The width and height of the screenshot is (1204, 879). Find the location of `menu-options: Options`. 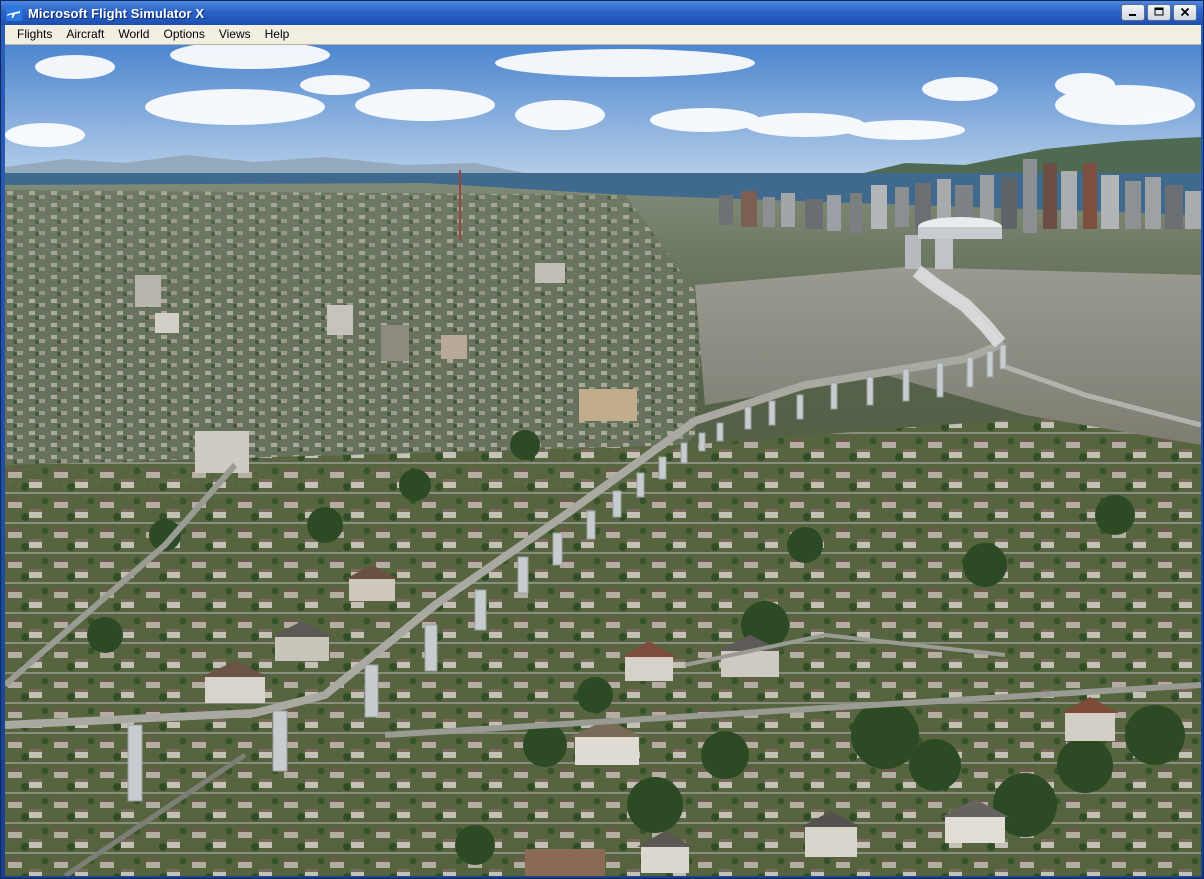

menu-options: Options is located at coordinates (183, 34).